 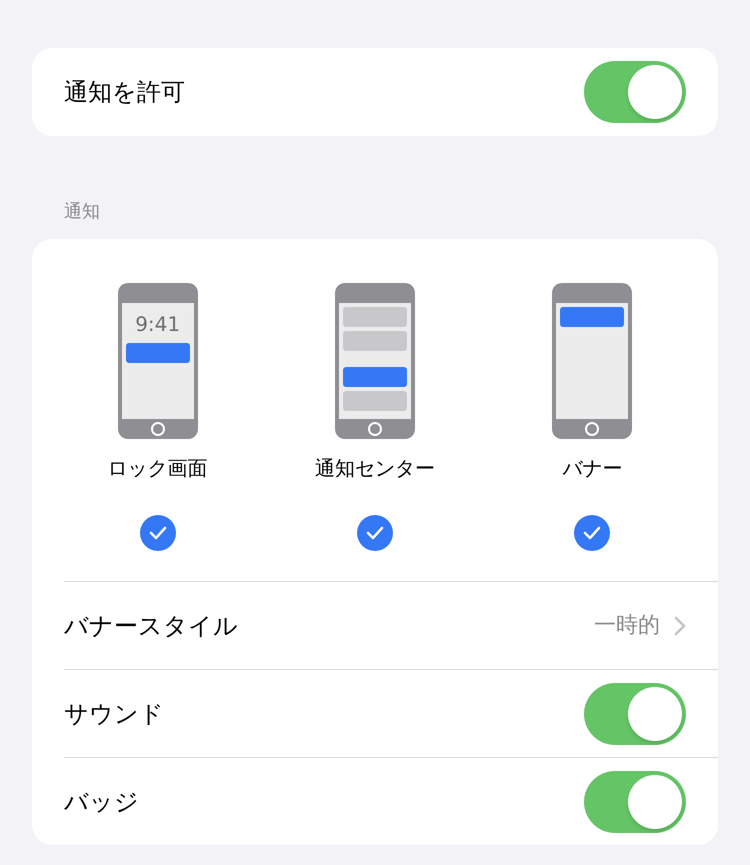 I want to click on style-label: 通知センター, so click(x=374, y=468).